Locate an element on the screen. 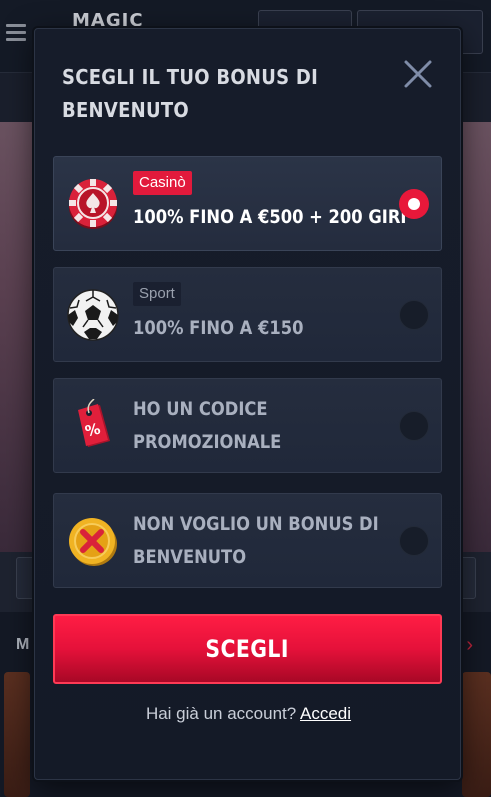 This screenshot has width=491, height=797. bonus-option-label: 100% FINO A €500 + 200 GIRI is located at coordinates (270, 217).